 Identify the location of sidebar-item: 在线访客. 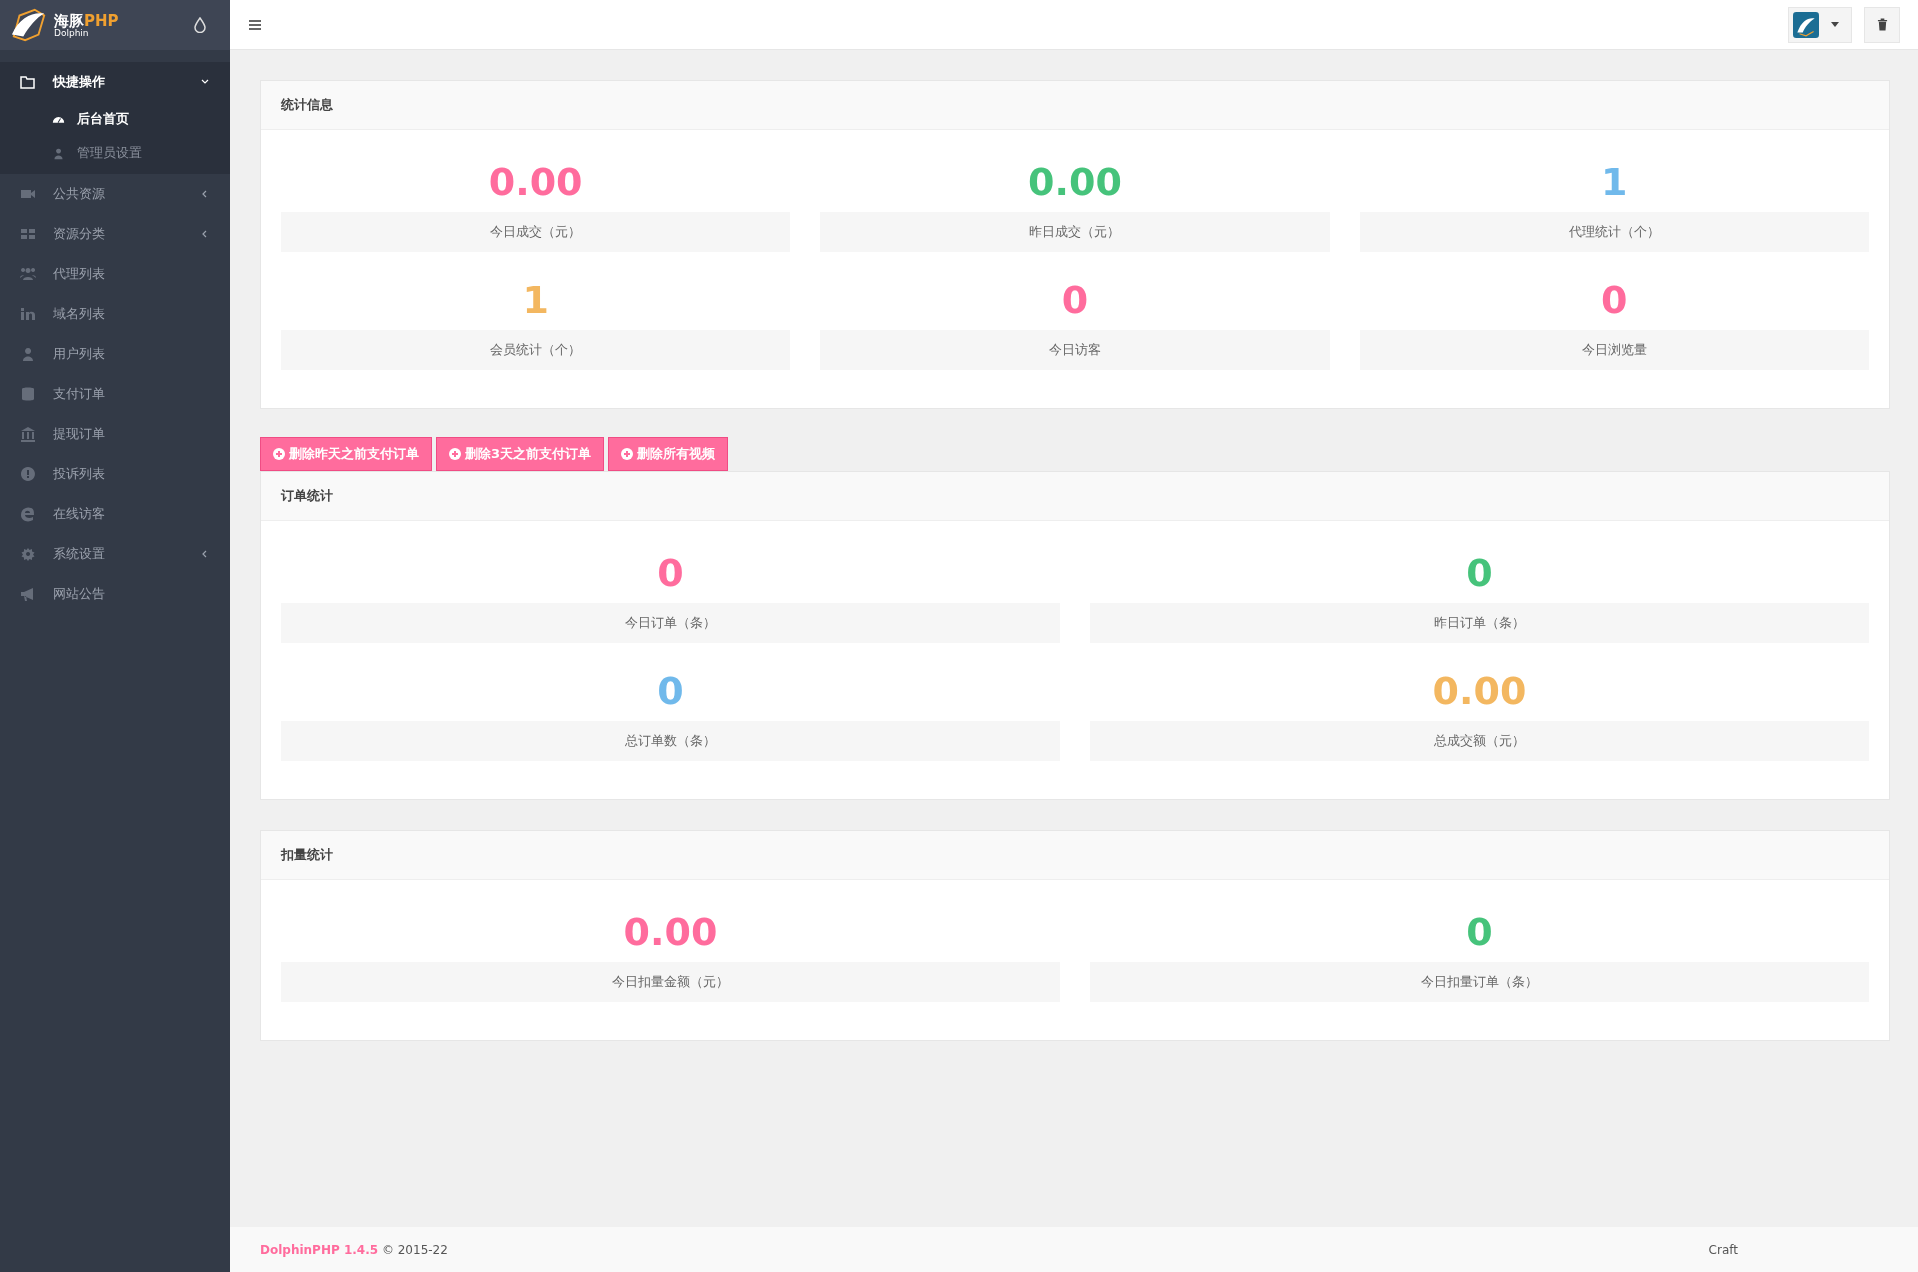
(115, 514).